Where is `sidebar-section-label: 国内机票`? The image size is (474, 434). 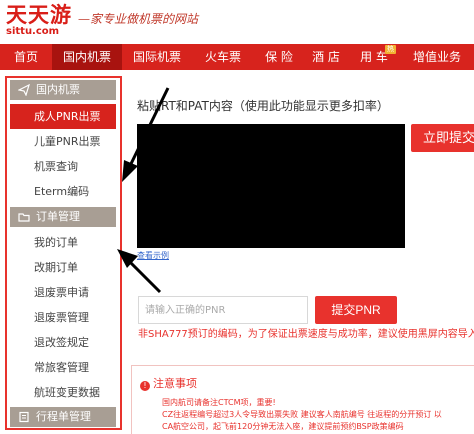
sidebar-section-label: 国内机票 is located at coordinates (58, 89).